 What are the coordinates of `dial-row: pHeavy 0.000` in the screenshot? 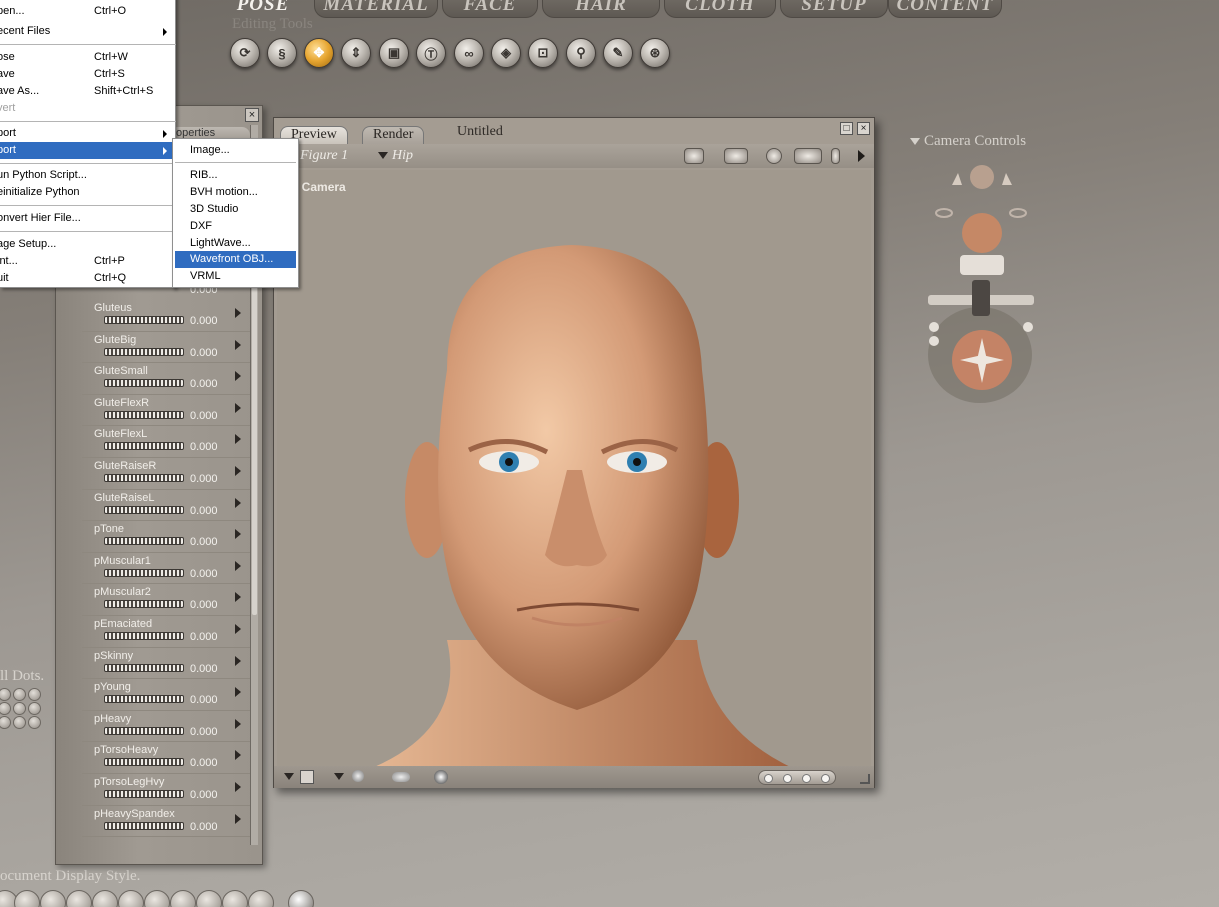 It's located at (166, 727).